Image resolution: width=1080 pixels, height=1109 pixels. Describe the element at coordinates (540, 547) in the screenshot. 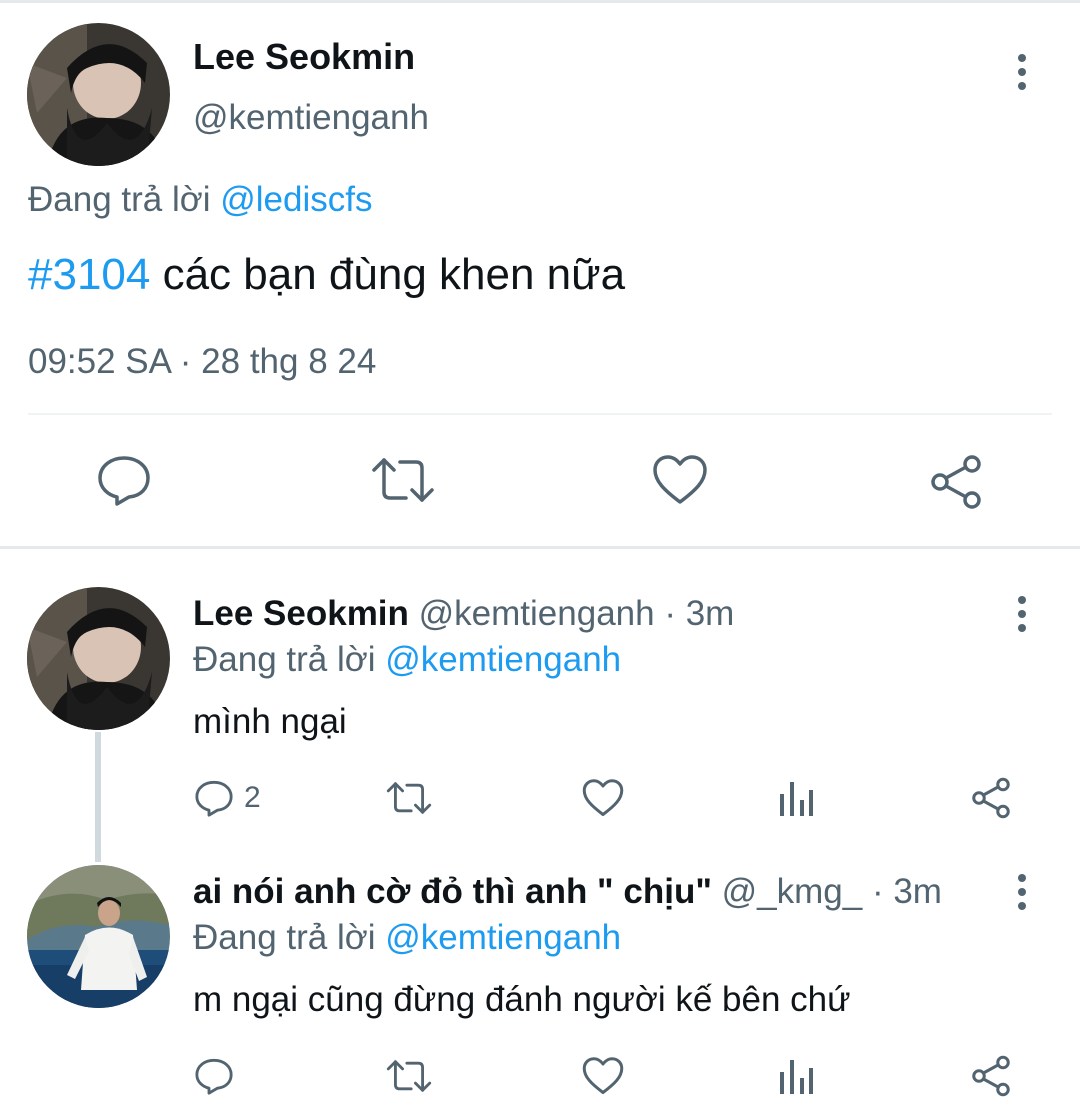

I see `section-separator` at that location.